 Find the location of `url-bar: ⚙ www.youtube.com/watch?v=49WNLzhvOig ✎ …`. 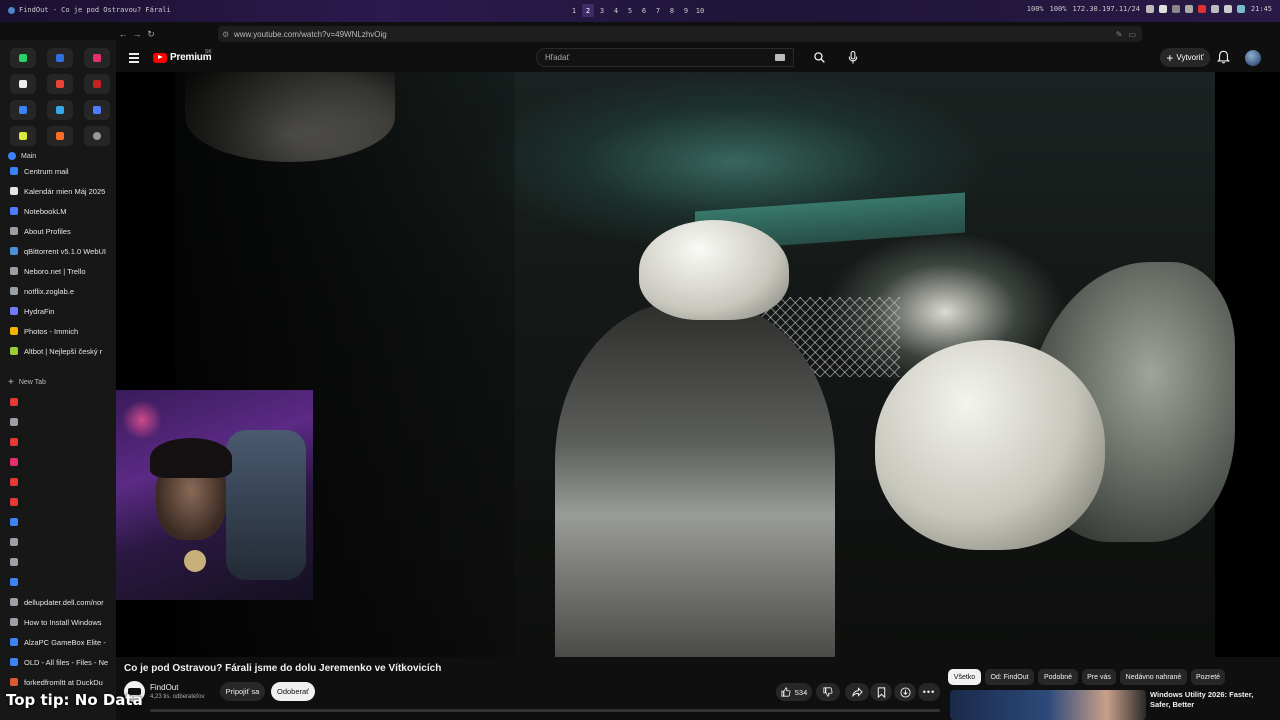

url-bar: ⚙ www.youtube.com/watch?v=49WNLzhvOig ✎ … is located at coordinates (680, 34).